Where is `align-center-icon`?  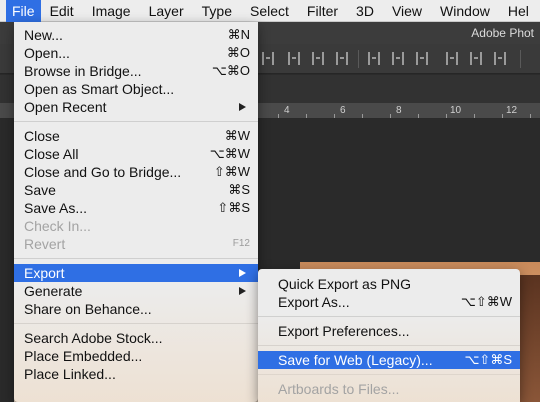
align-center-icon is located at coordinates (294, 58).